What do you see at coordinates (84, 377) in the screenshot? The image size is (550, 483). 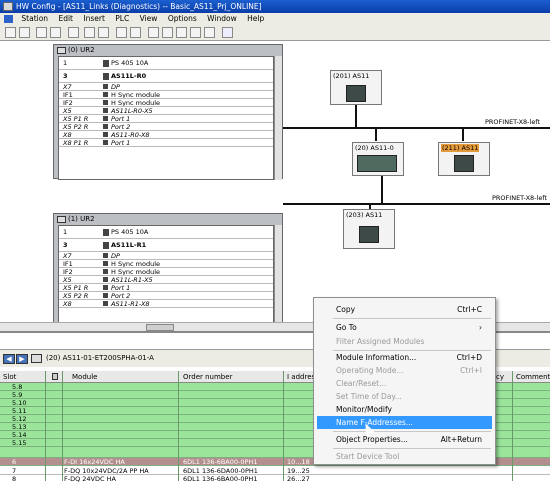 I see `col-module: Module` at bounding box center [84, 377].